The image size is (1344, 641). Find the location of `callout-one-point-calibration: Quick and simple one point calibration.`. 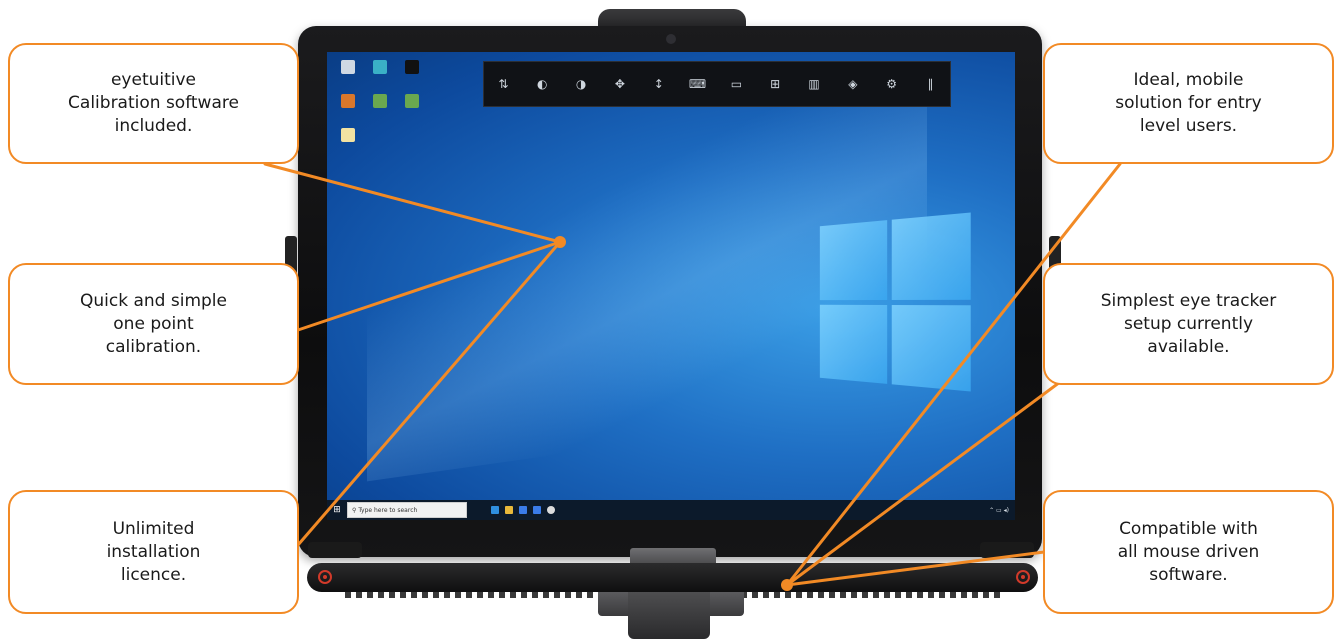

callout-one-point-calibration: Quick and simple one point calibration. is located at coordinates (153, 324).